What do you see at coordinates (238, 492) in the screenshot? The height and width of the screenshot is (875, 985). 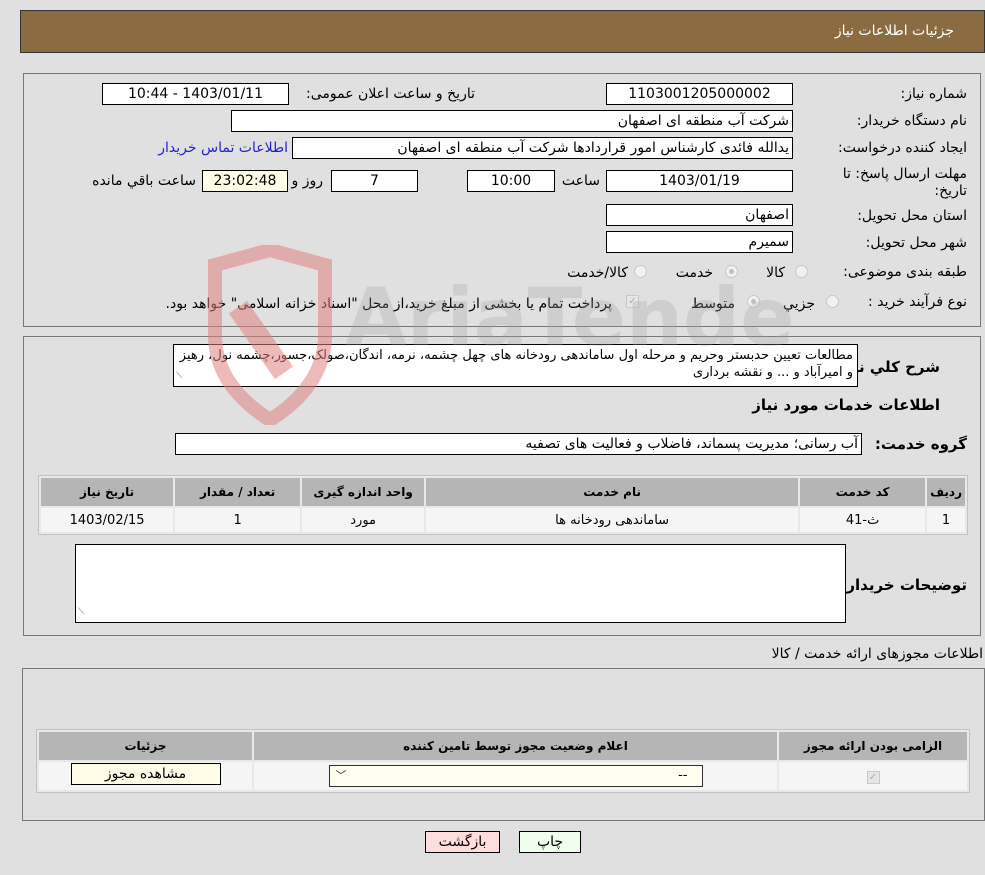 I see `col-quantity: تعداد / مقدار` at bounding box center [238, 492].